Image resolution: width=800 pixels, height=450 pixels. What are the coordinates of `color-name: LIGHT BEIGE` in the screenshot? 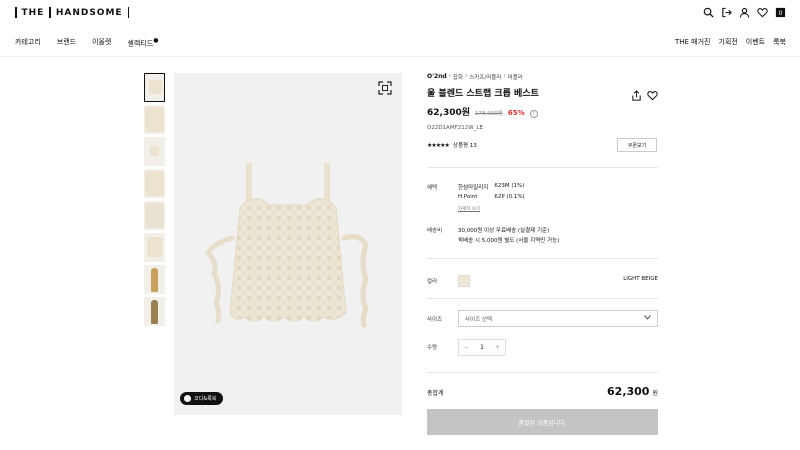 It's located at (640, 279).